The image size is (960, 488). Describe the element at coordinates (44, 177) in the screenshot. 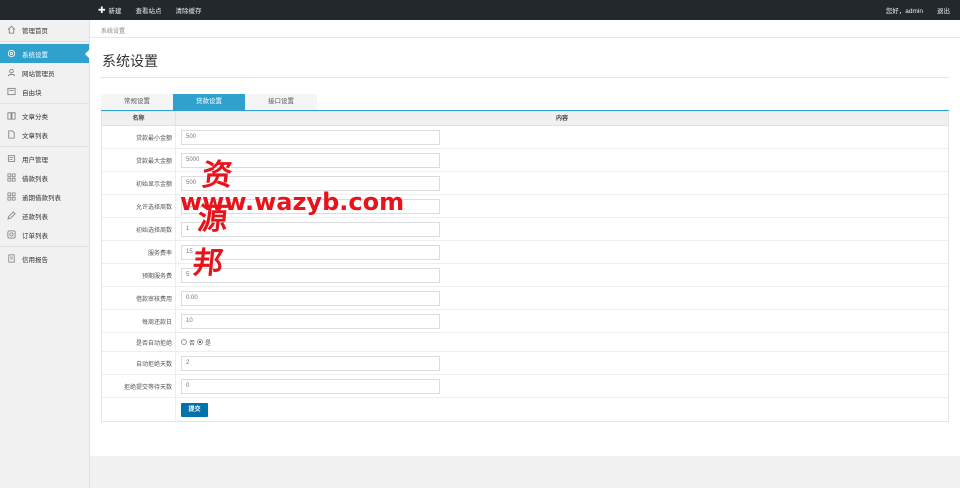

I see `sidebar-item-loan-list: 借款列表` at that location.